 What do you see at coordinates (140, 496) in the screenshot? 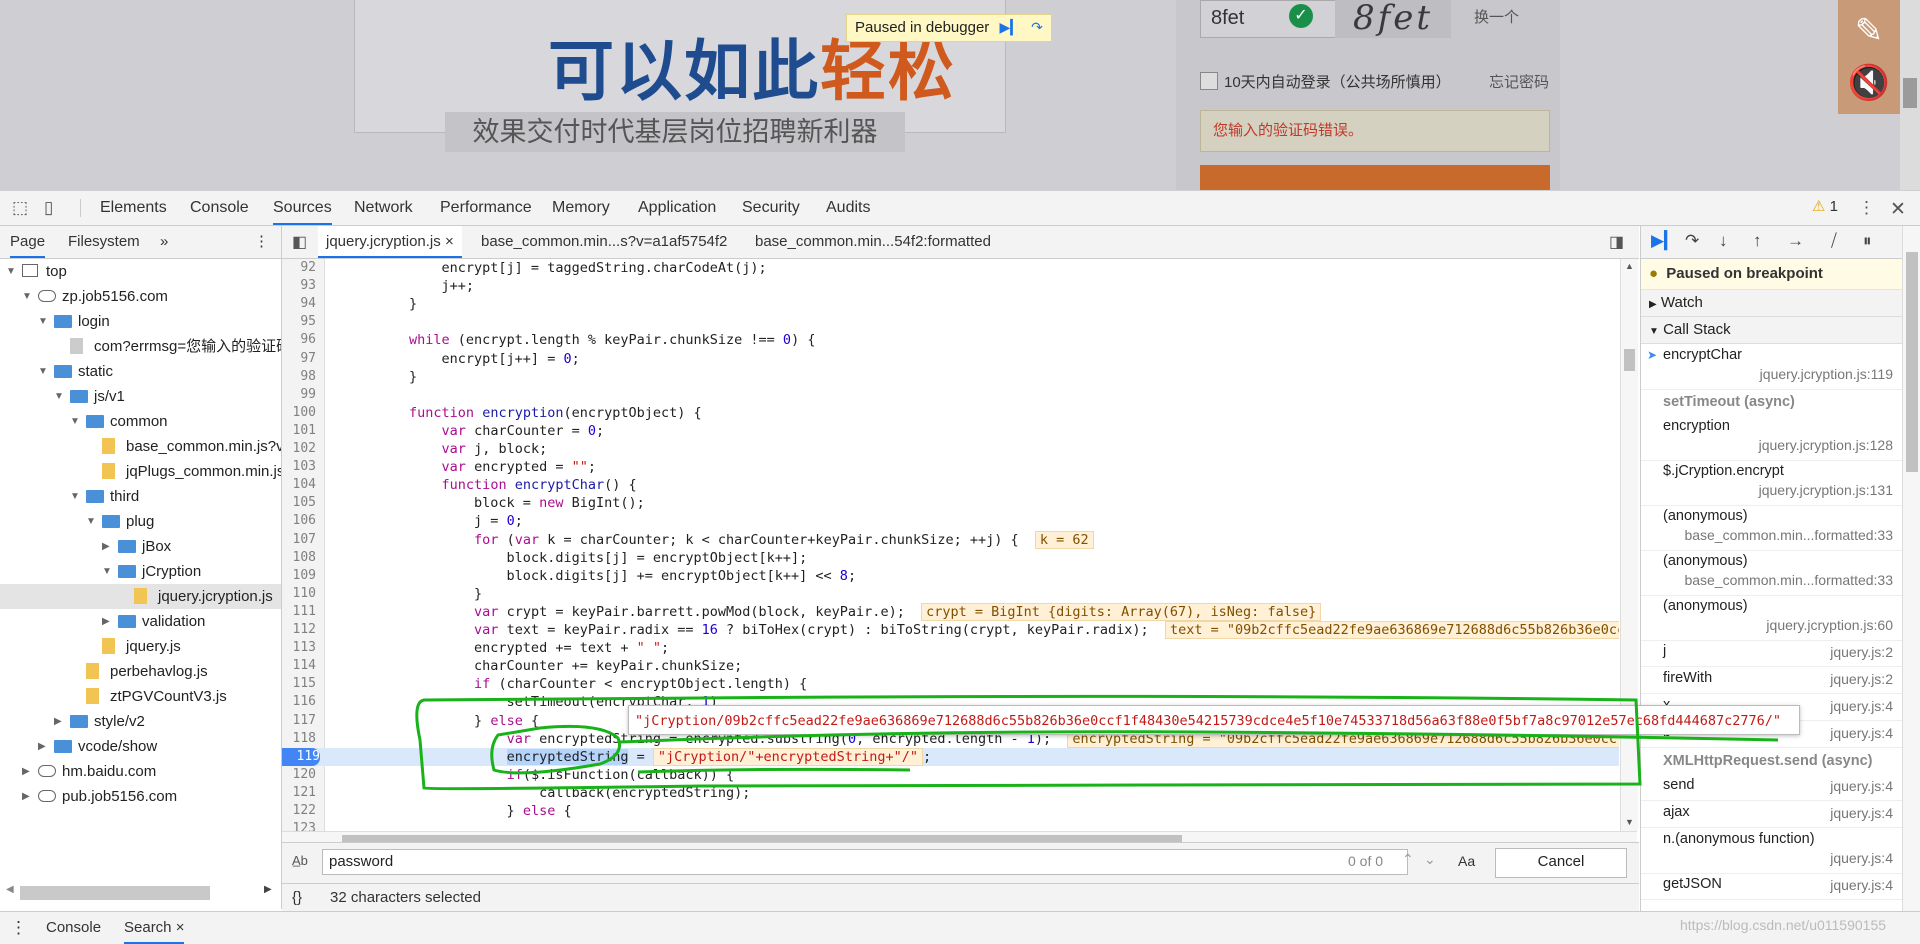
I see `tree-item: ▼ third` at bounding box center [140, 496].